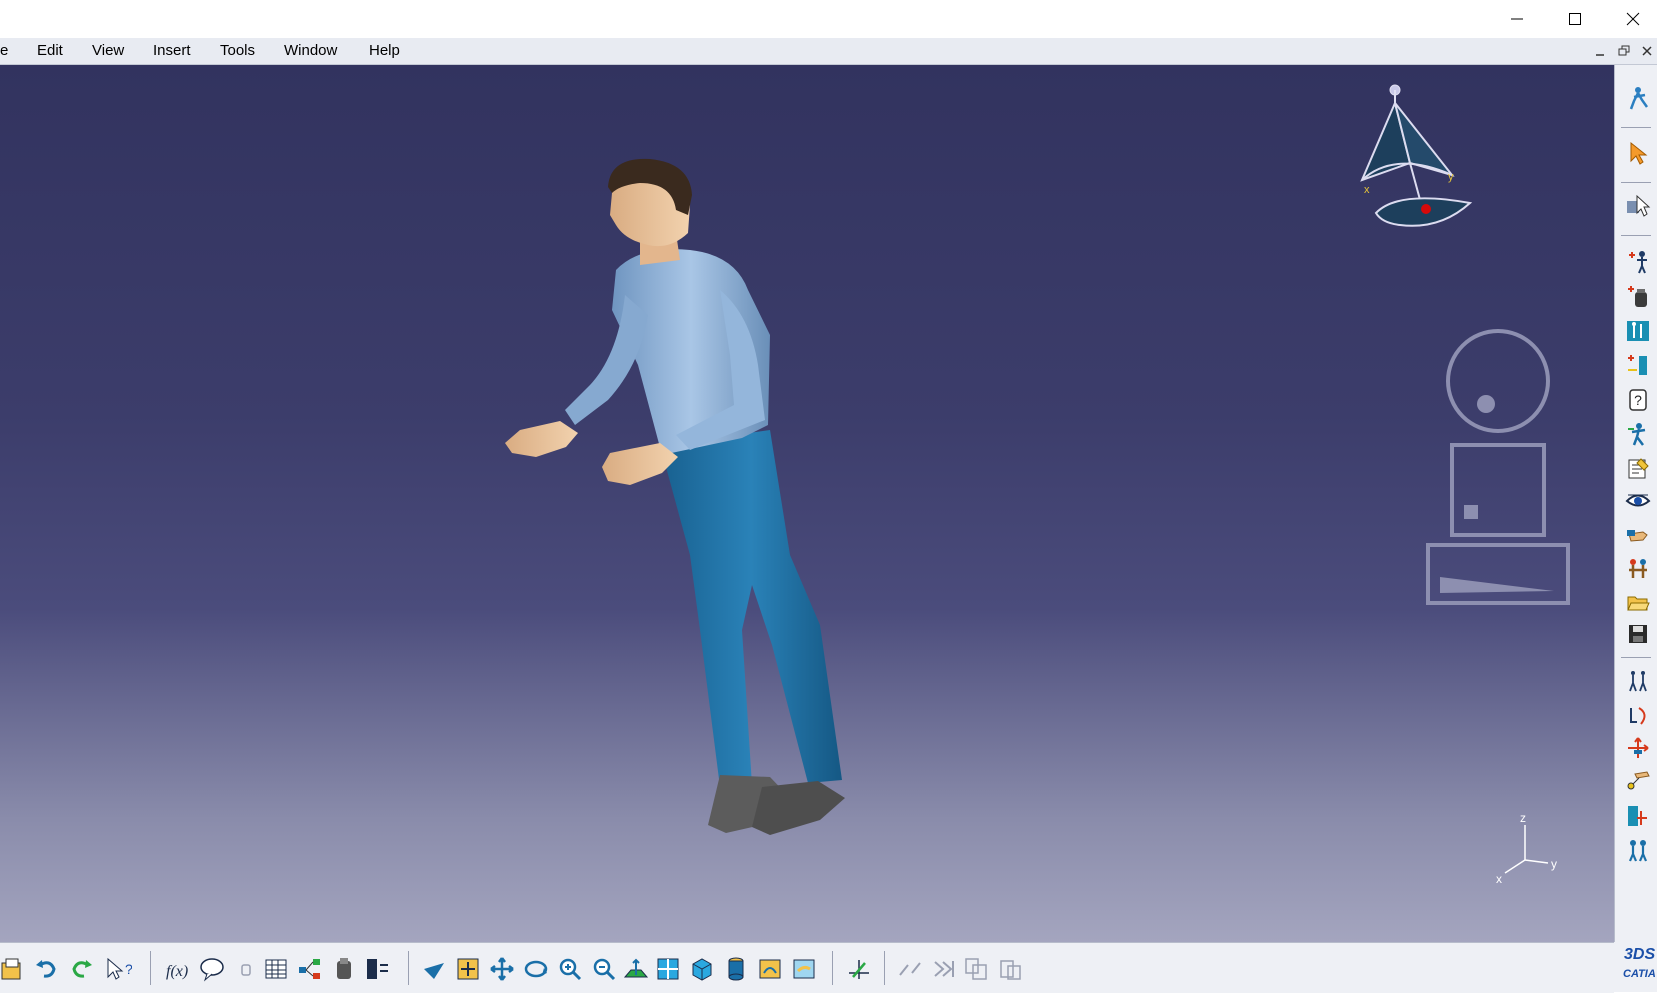 Image resolution: width=1657 pixels, height=993 pixels. I want to click on menu-insert: Insert, so click(172, 50).